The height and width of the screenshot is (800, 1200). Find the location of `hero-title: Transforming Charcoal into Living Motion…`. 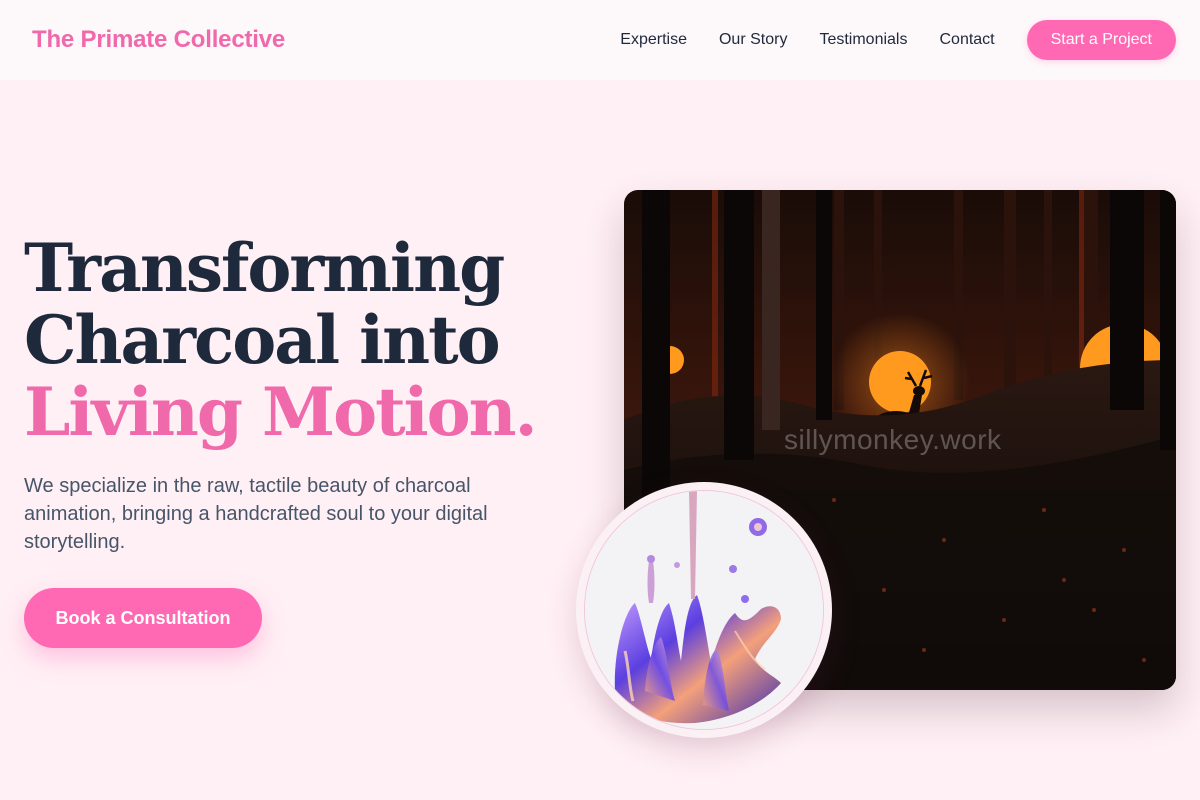

hero-title: Transforming Charcoal into Living Motion… is located at coordinates (304, 340).